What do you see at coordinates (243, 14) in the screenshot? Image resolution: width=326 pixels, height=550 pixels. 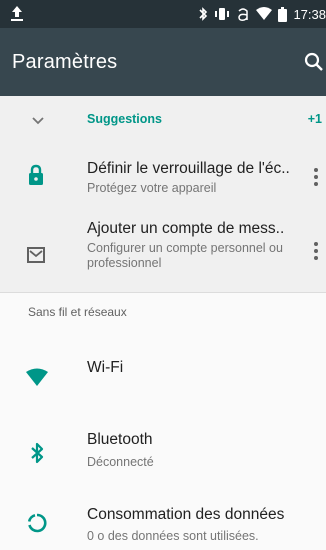 I see `a-icon` at bounding box center [243, 14].